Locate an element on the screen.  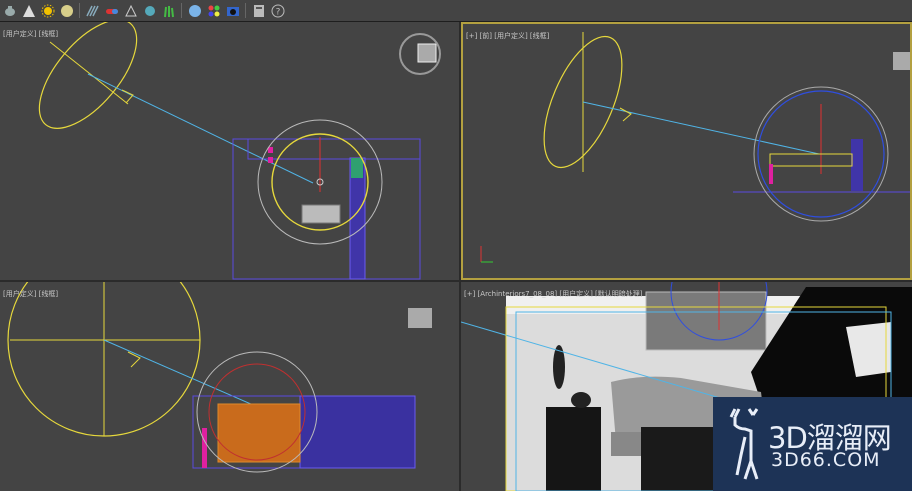
viewport-label: [+] [前] [用户定义] [线框] is located at coordinates (507, 36).